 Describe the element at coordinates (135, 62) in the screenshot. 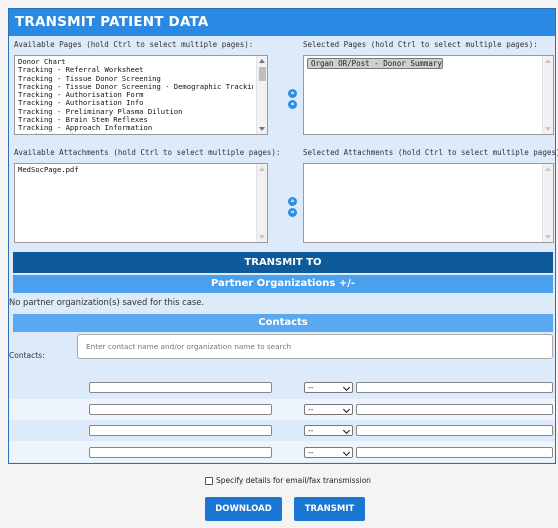

I see `list-item: Donor Chart` at that location.